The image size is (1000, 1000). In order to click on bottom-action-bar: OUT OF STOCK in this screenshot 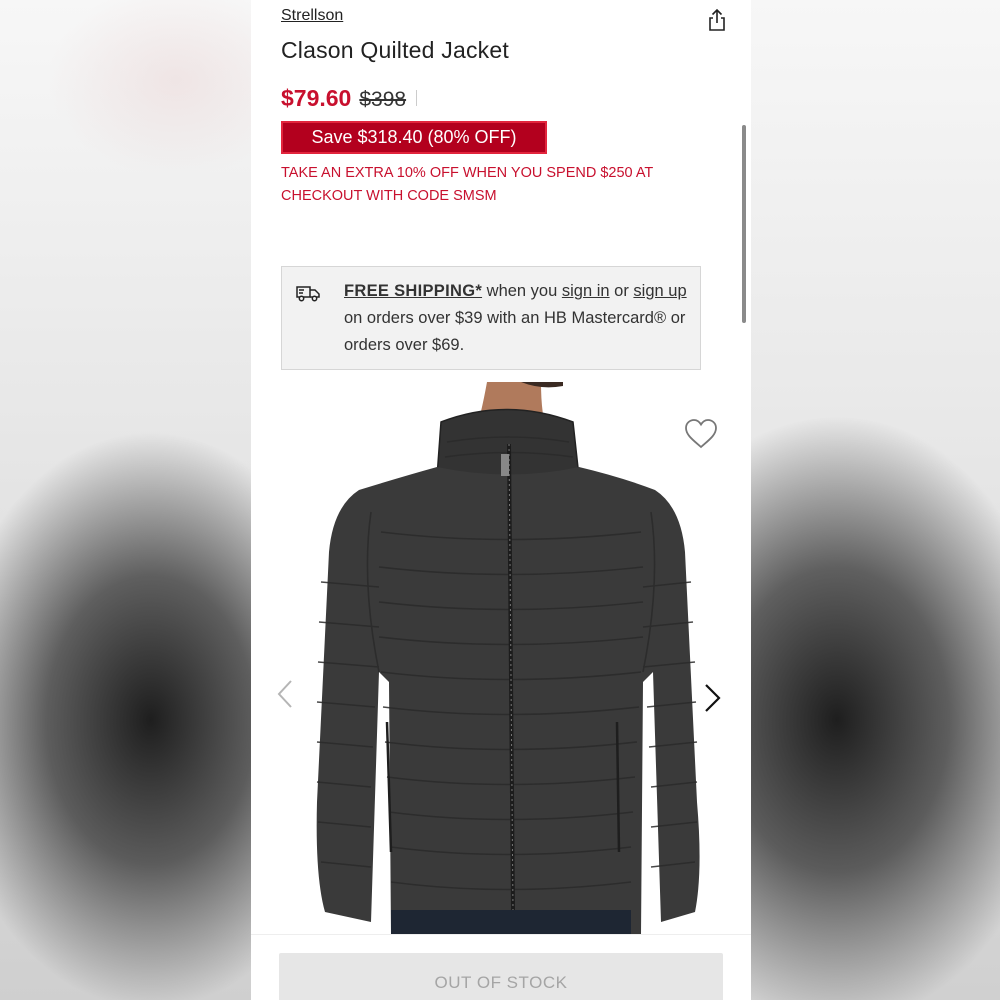, I will do `click(501, 967)`.